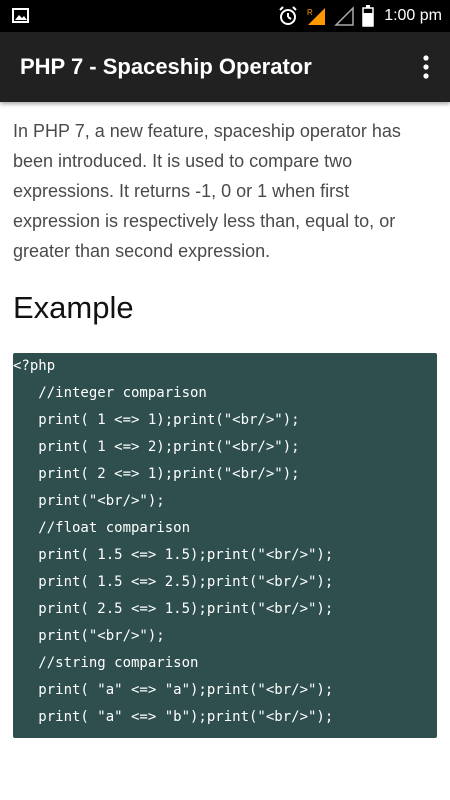  What do you see at coordinates (156, 474) in the screenshot?
I see `code-line: print( 2 <=> 1);print("<br/>");` at bounding box center [156, 474].